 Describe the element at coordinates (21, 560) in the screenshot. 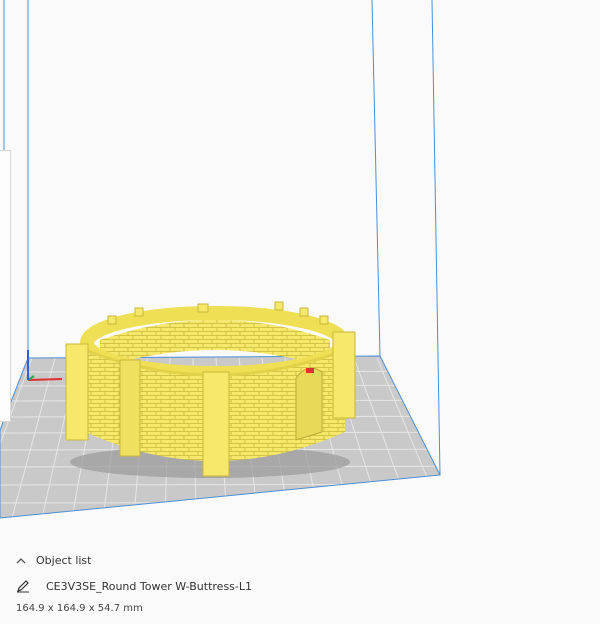

I see `chevron-up-icon` at that location.